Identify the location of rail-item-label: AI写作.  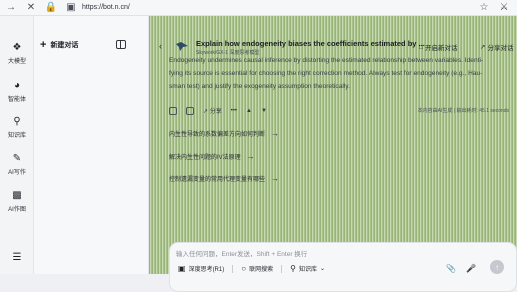
(17, 173).